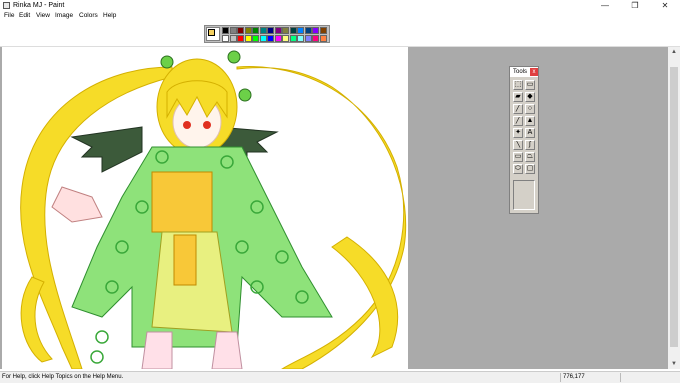 This screenshot has width=680, height=383. What do you see at coordinates (6, 5) in the screenshot?
I see `paint-app-icon` at bounding box center [6, 5].